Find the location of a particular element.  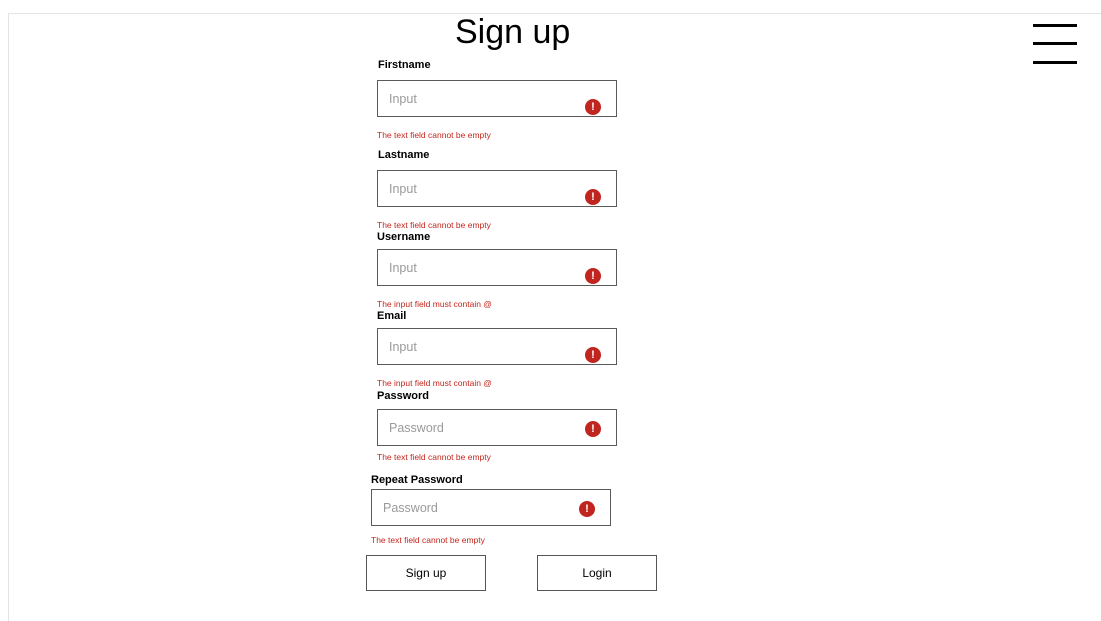

username-input is located at coordinates (497, 267).